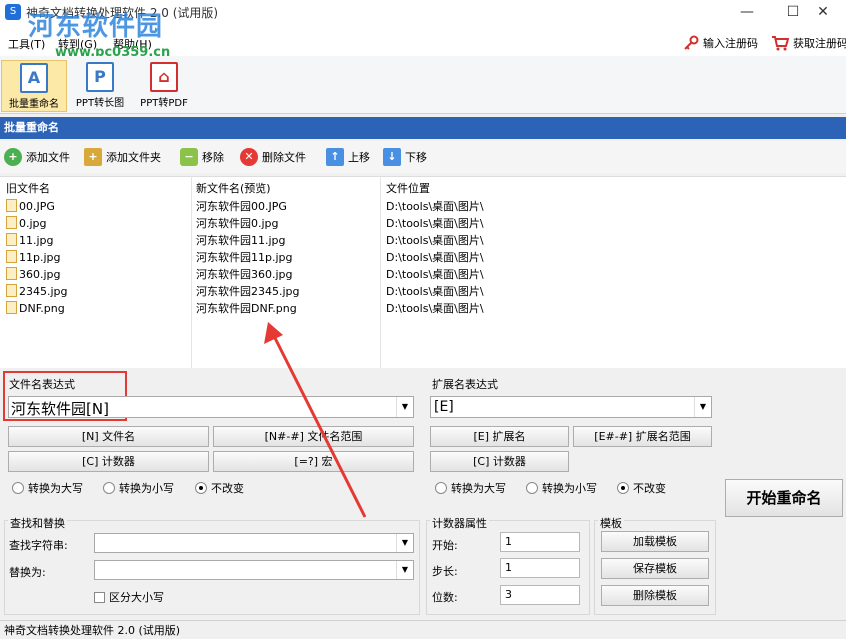 Image resolution: width=846 pixels, height=639 pixels. What do you see at coordinates (423, 629) in the screenshot?
I see `status-bar: 神奇文档转换处理软件 2.0 (试用版)` at bounding box center [423, 629].